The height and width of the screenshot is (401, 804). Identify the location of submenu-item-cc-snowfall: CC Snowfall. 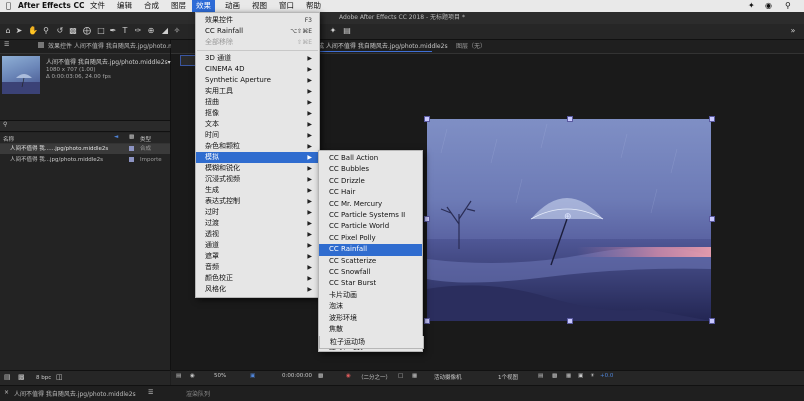
(370, 272).